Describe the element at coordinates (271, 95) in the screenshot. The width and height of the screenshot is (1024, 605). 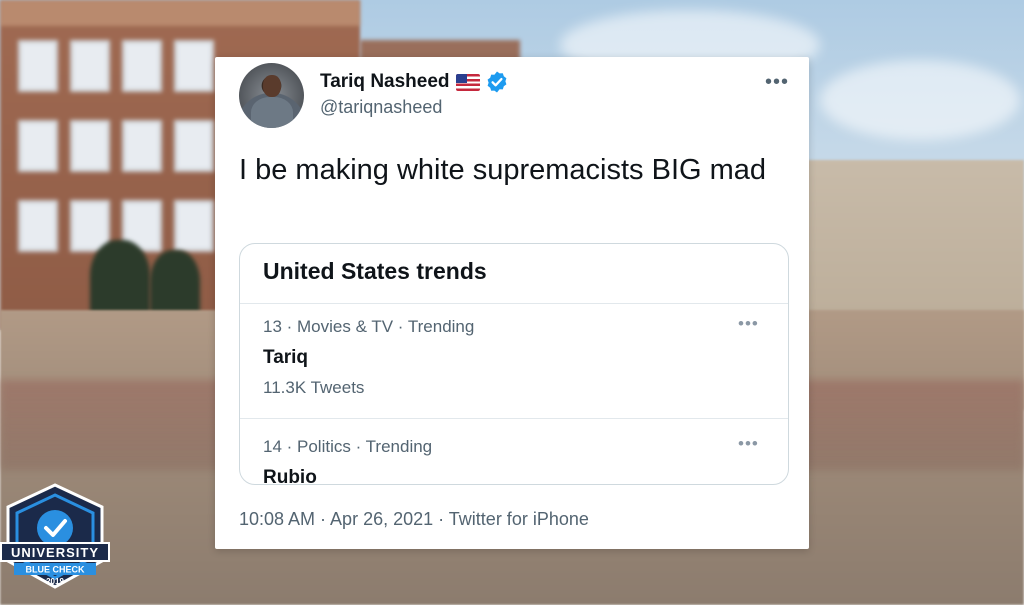
I see `avatar` at that location.